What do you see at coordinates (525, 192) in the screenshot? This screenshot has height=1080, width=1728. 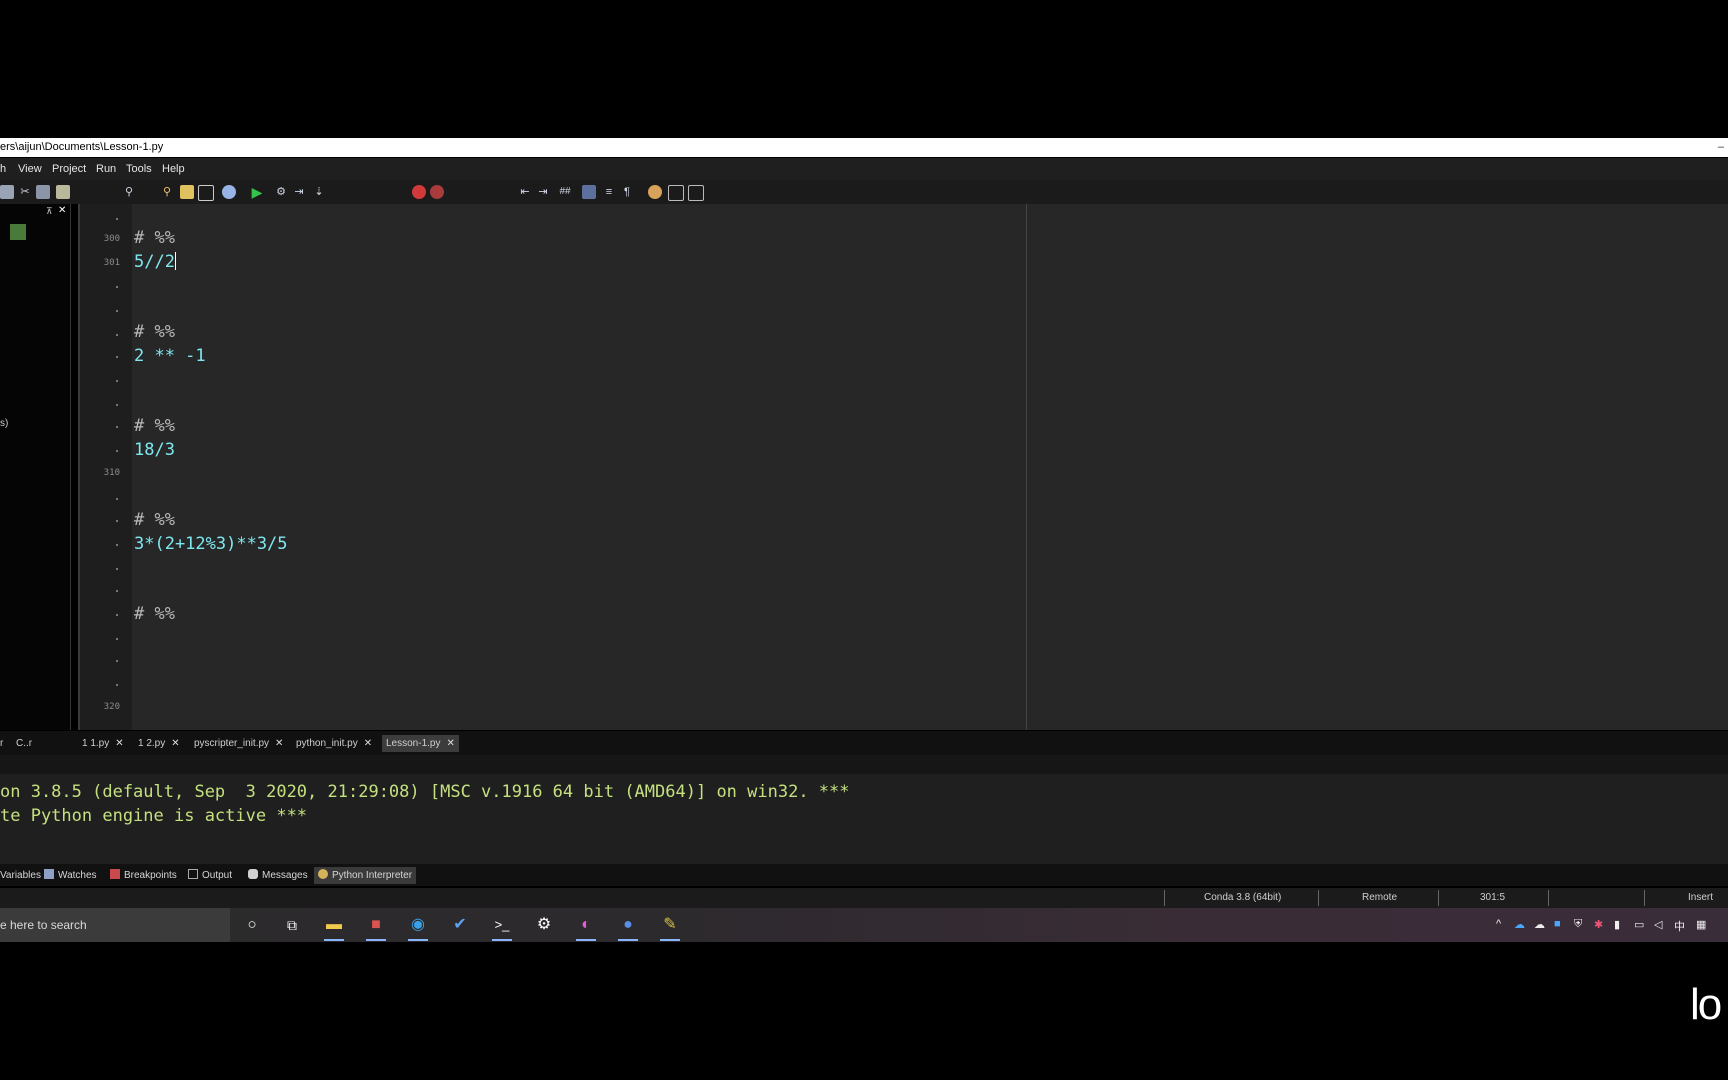 I see `indent-icon: ⇤` at bounding box center [525, 192].